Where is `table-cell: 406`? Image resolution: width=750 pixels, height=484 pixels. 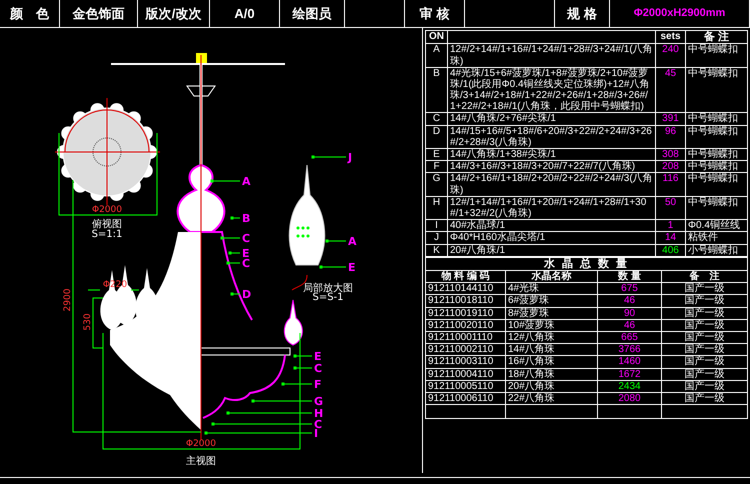
table-cell: 406 is located at coordinates (671, 250).